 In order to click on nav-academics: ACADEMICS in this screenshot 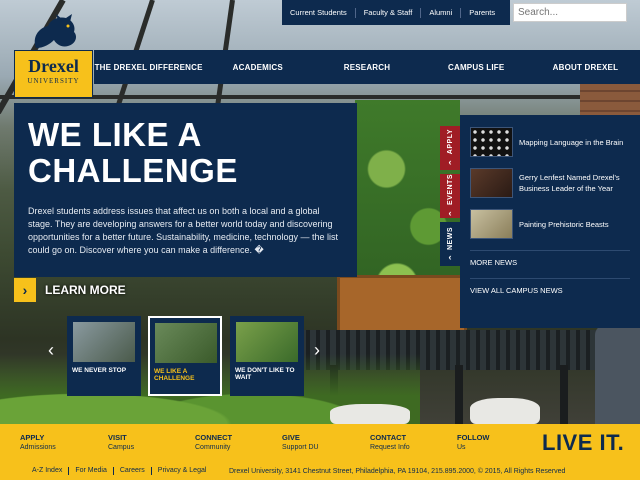, I will do `click(257, 67)`.